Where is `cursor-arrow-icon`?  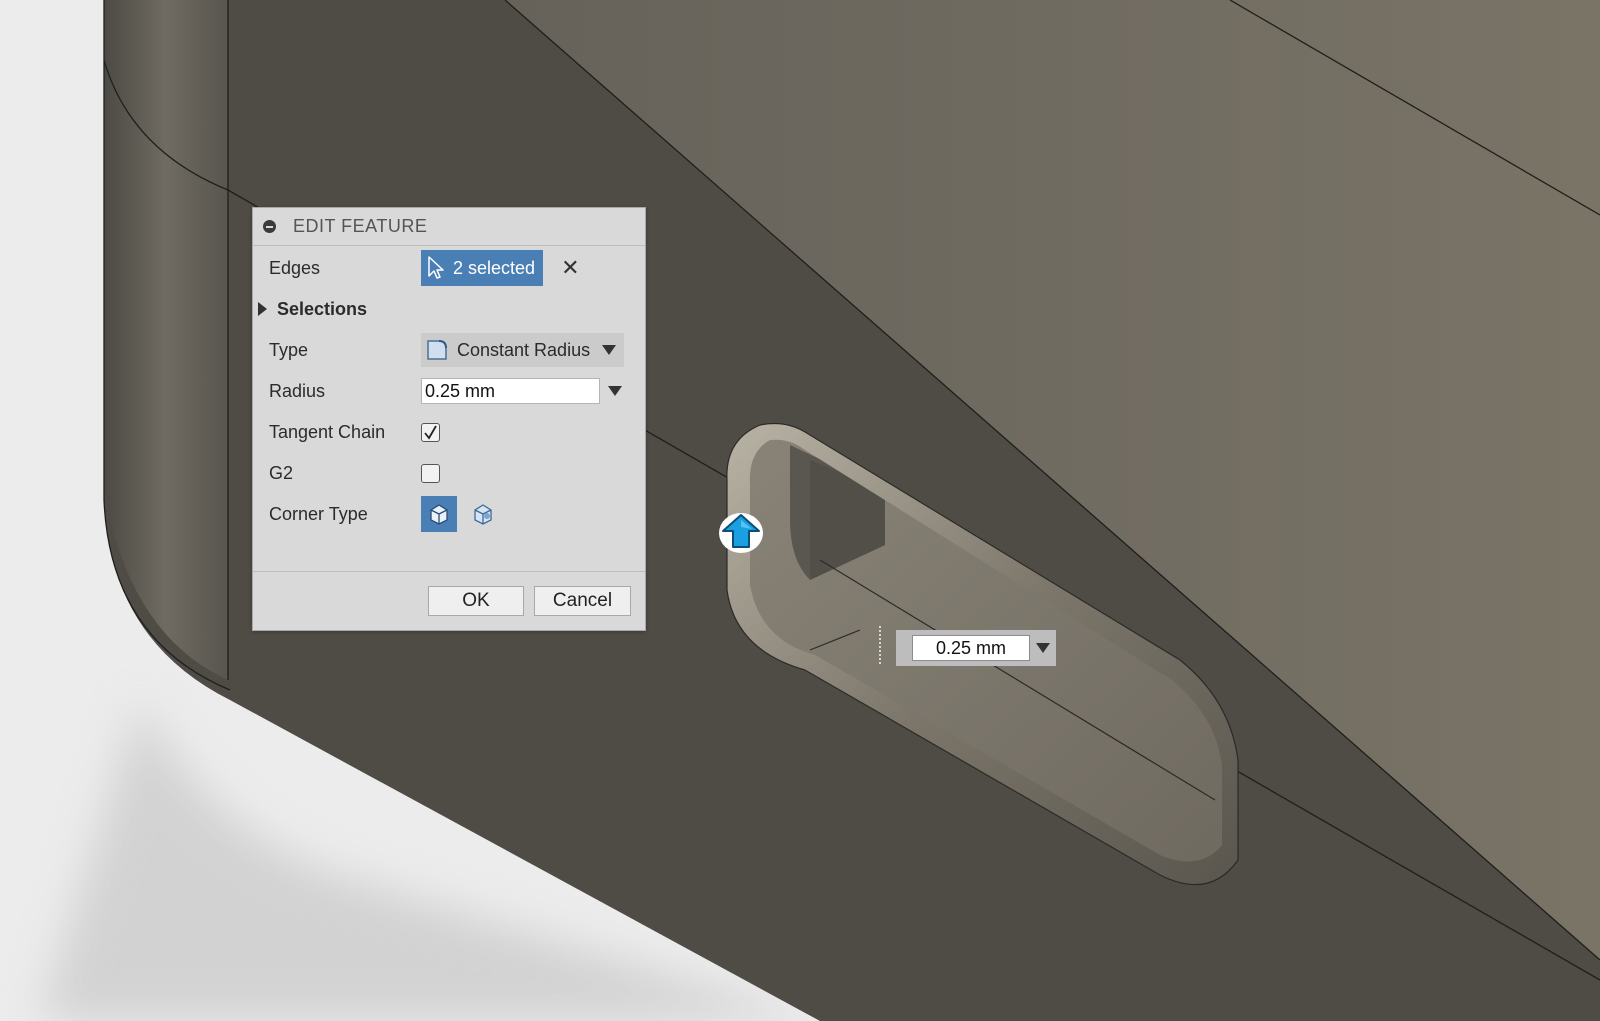
cursor-arrow-icon is located at coordinates (436, 268).